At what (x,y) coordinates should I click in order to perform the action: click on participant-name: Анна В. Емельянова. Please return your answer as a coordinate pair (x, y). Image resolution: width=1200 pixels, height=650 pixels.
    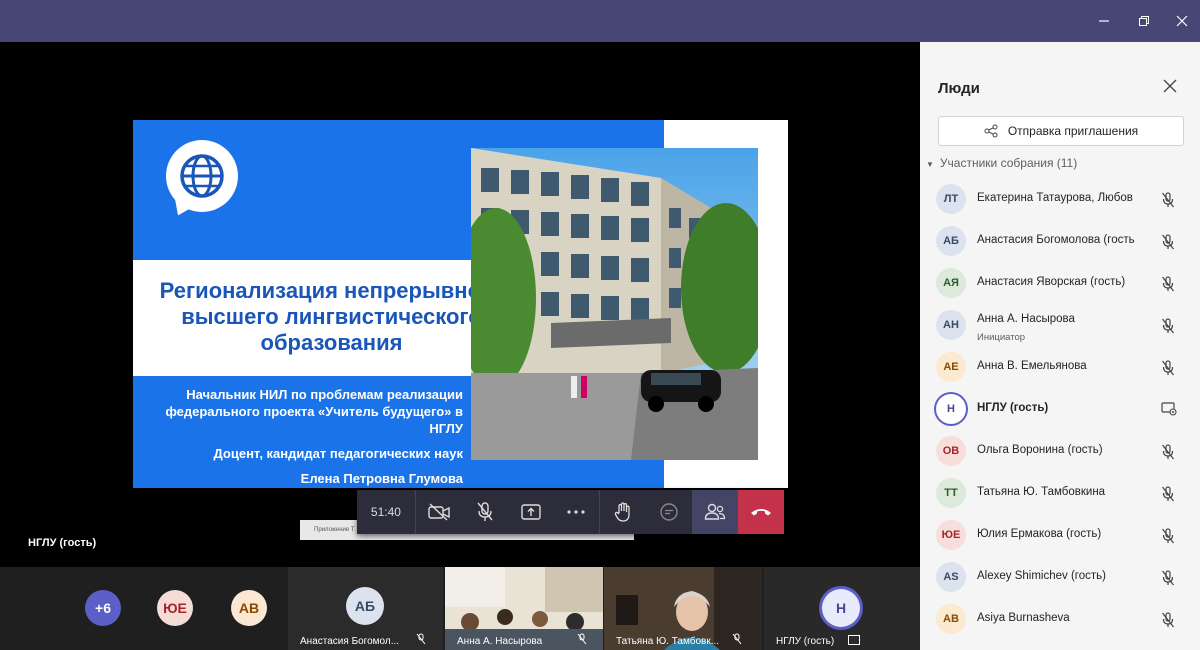
    Looking at the image, I should click on (1032, 366).